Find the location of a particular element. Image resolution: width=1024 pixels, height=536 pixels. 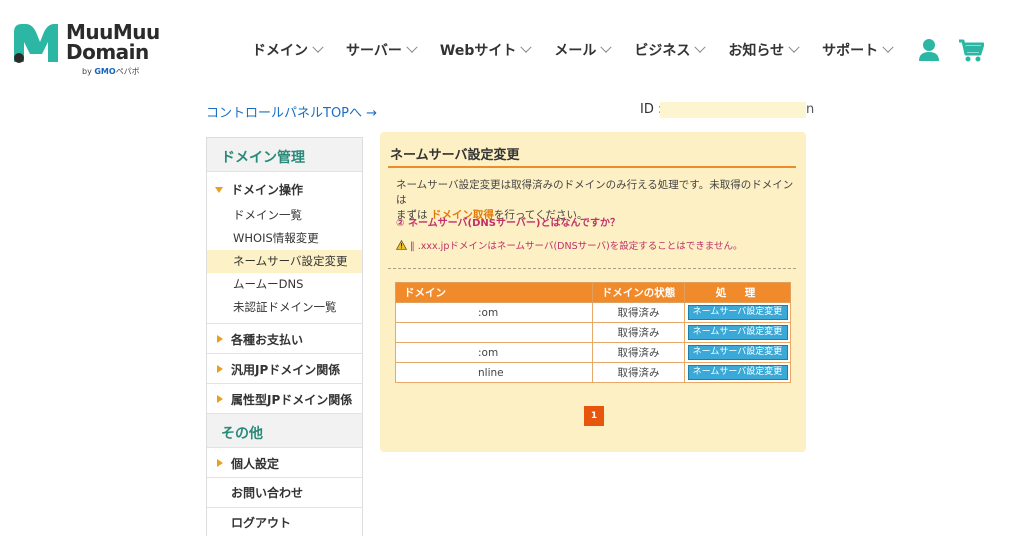

column-header-status: ドメインの状態 is located at coordinates (638, 292).